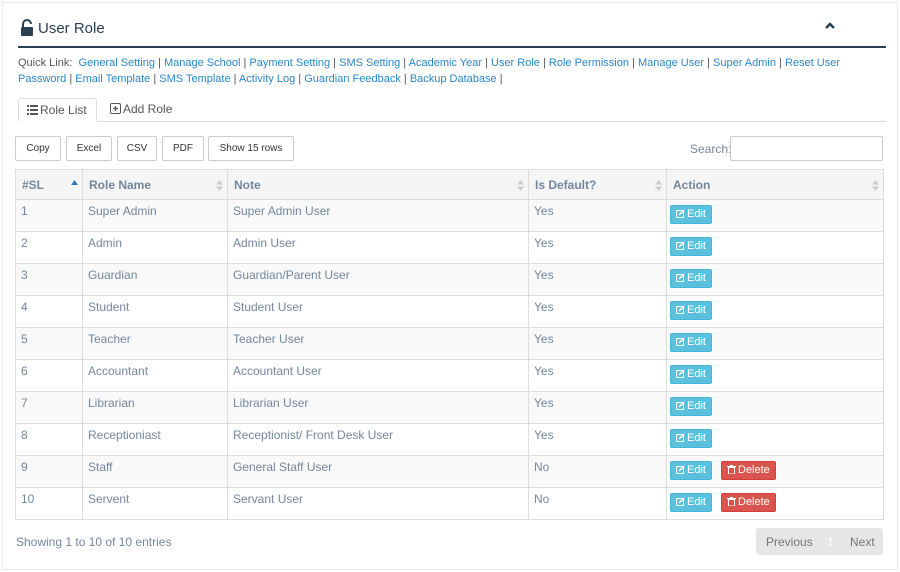 The height and width of the screenshot is (572, 900). I want to click on table-row: 3 Guardian Guardian/Parent User Yes Edit, so click(449, 279).